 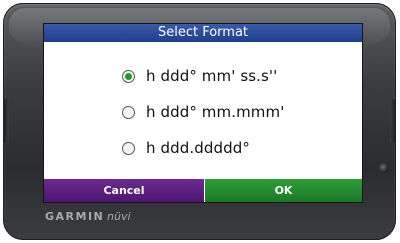 I want to click on format-option-label: h ddd° mm.mmm', so click(x=215, y=112).